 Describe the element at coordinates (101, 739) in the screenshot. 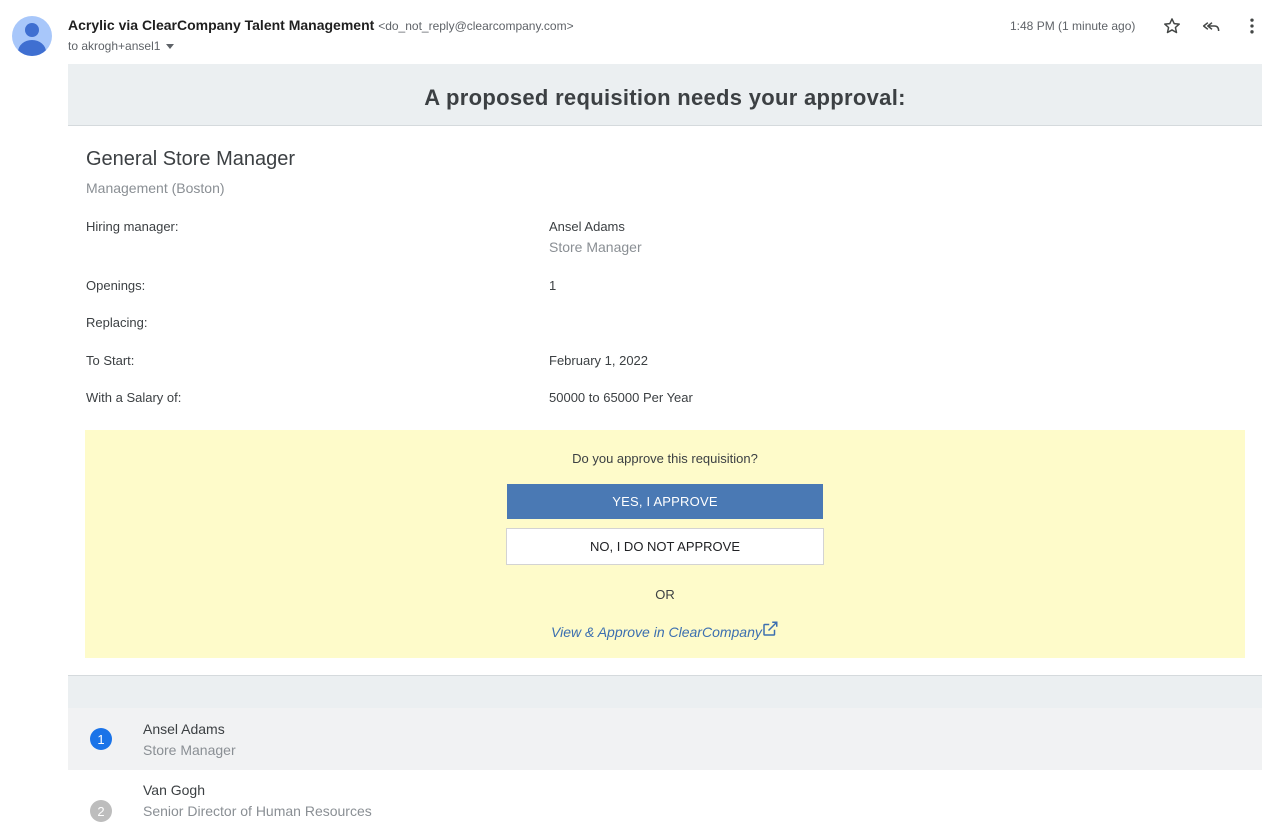

I see `approver-step-badge: 1` at that location.